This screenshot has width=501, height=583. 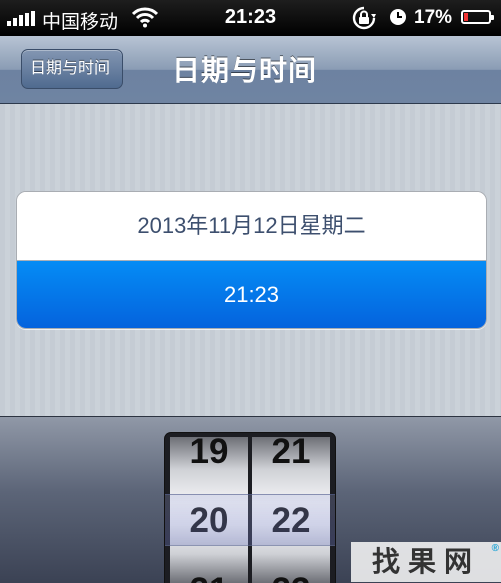 What do you see at coordinates (477, 17) in the screenshot?
I see `battery-icon` at bounding box center [477, 17].